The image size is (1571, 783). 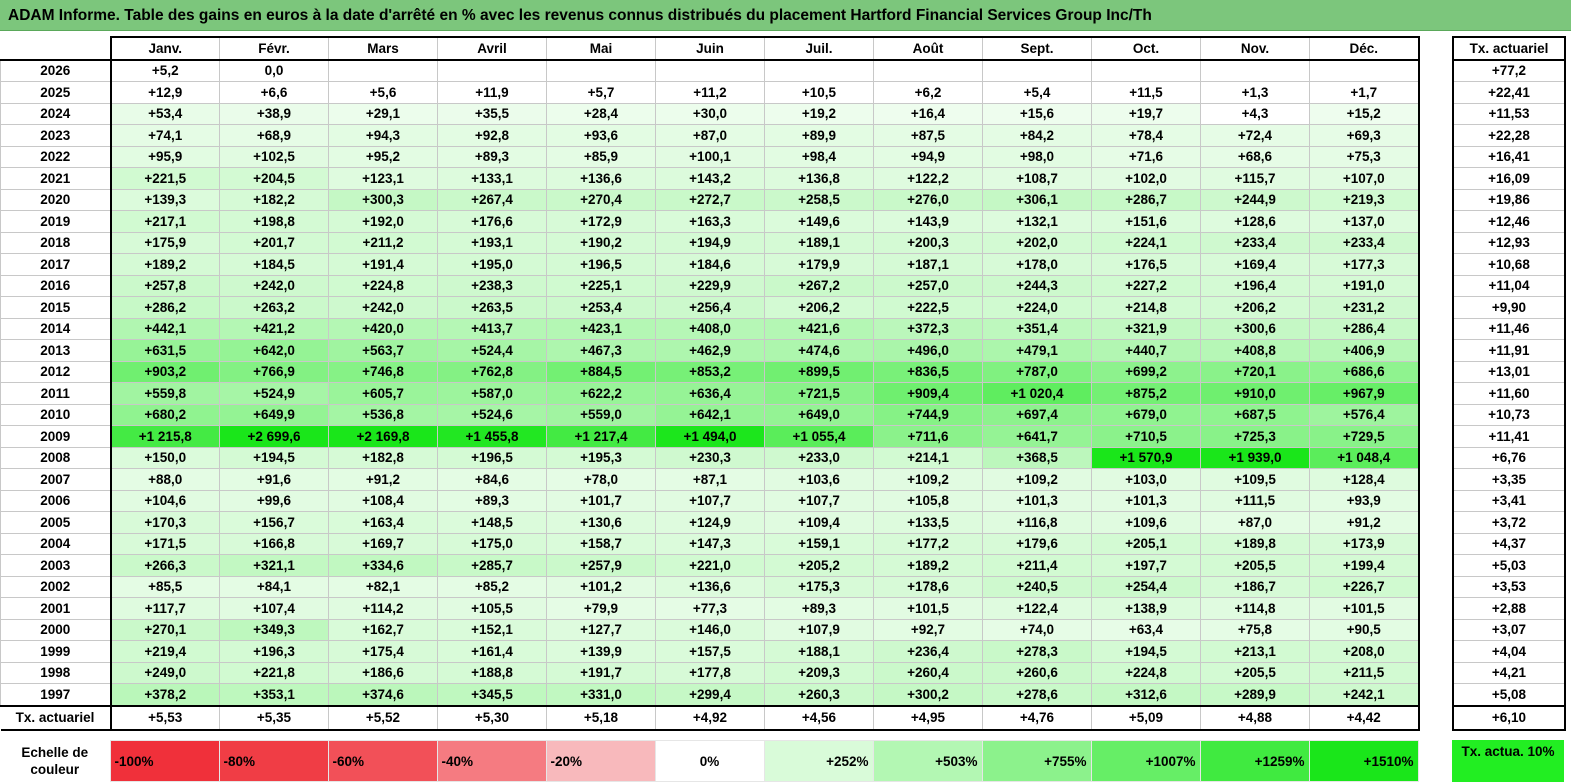 What do you see at coordinates (1509, 328) in the screenshot?
I see `actuarial-row: +11,46` at bounding box center [1509, 328].